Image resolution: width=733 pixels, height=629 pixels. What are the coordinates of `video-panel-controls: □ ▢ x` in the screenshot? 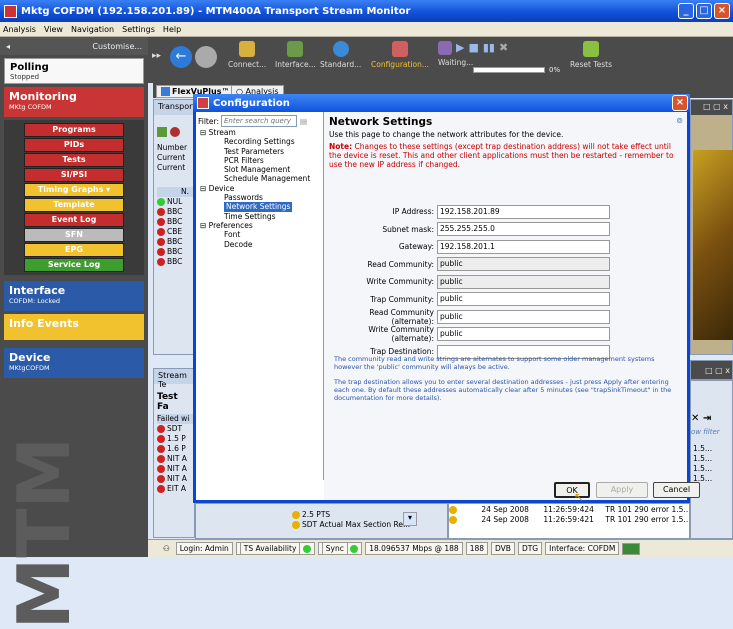 It's located at (711, 107).